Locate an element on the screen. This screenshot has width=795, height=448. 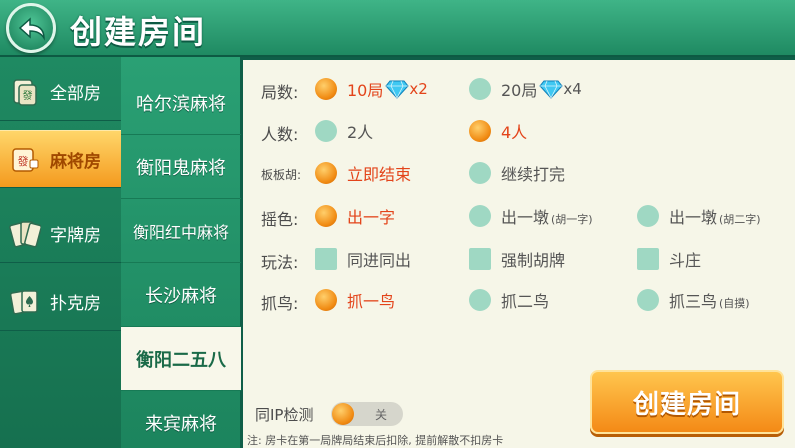
category-zipai-rooms: 字牌房 is located at coordinates (60, 234).